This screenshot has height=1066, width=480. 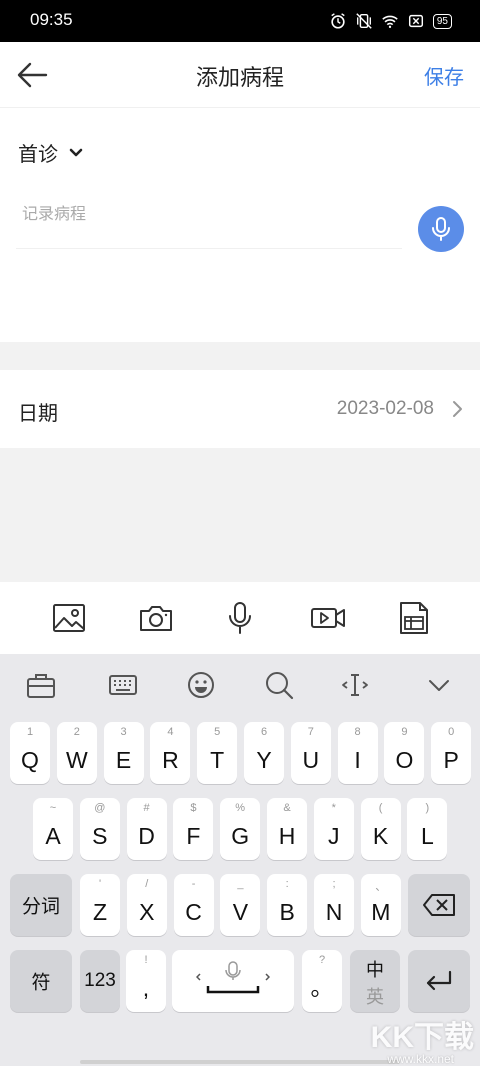 What do you see at coordinates (380, 836) in the screenshot?
I see `key-label: K` at bounding box center [380, 836].